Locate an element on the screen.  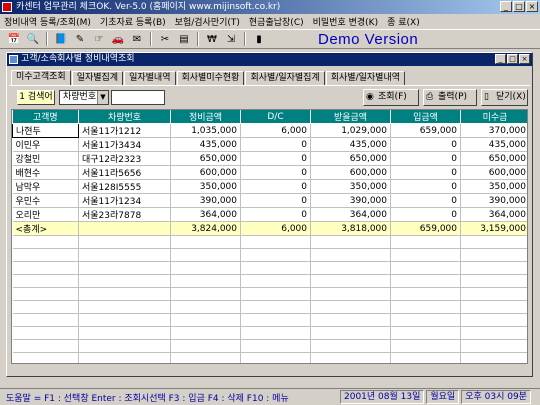
column-header: 정비금액 is located at coordinates (205, 117).